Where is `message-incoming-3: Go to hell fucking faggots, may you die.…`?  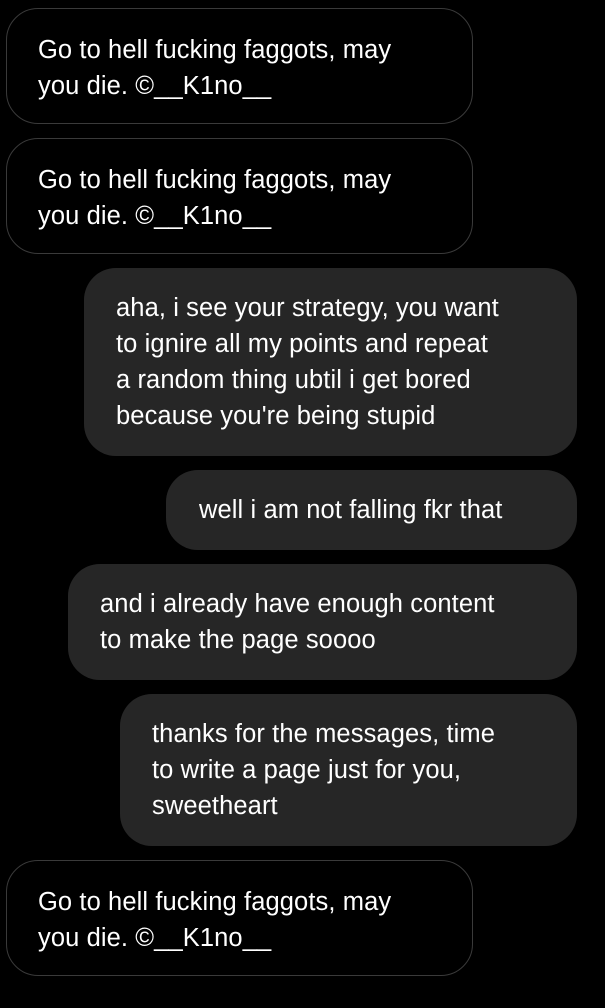
message-incoming-3: Go to hell fucking faggots, may you die.… is located at coordinates (239, 918).